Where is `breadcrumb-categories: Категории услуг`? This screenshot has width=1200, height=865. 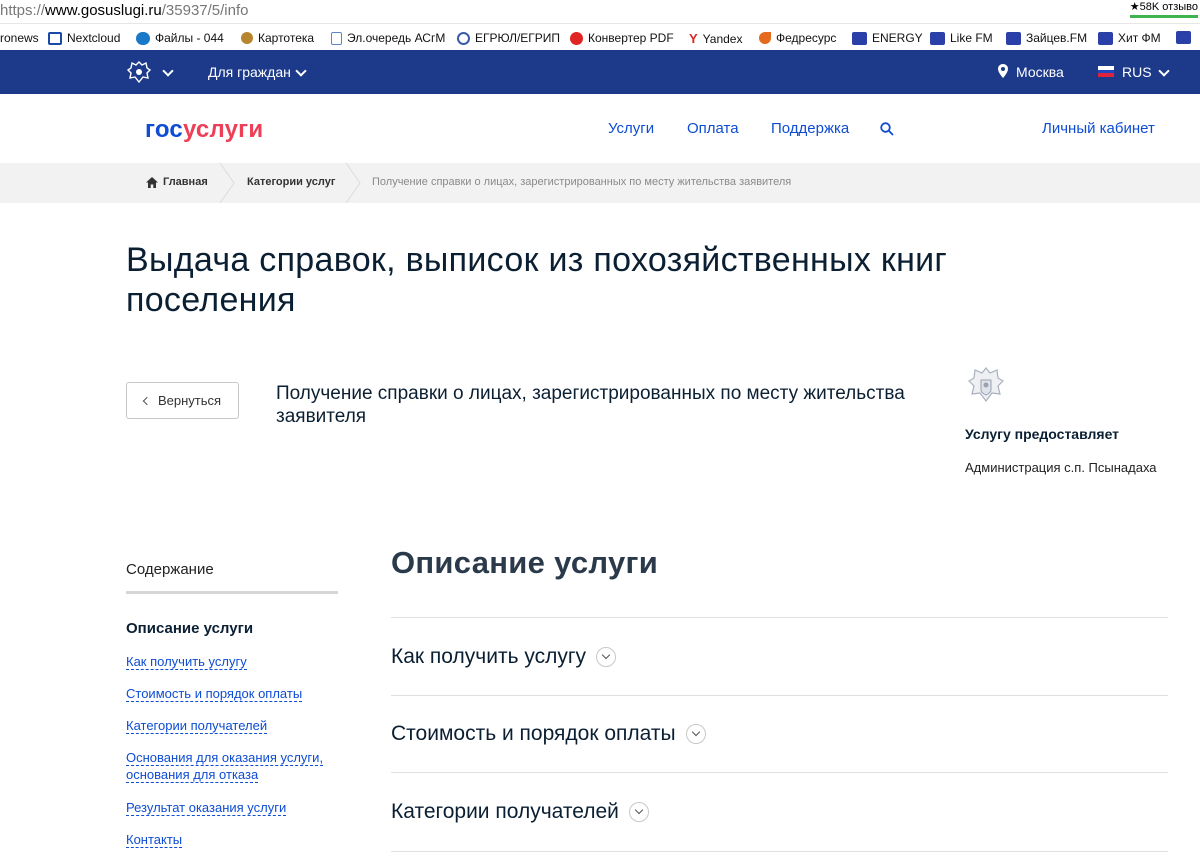 breadcrumb-categories: Категории услуг is located at coordinates (291, 182).